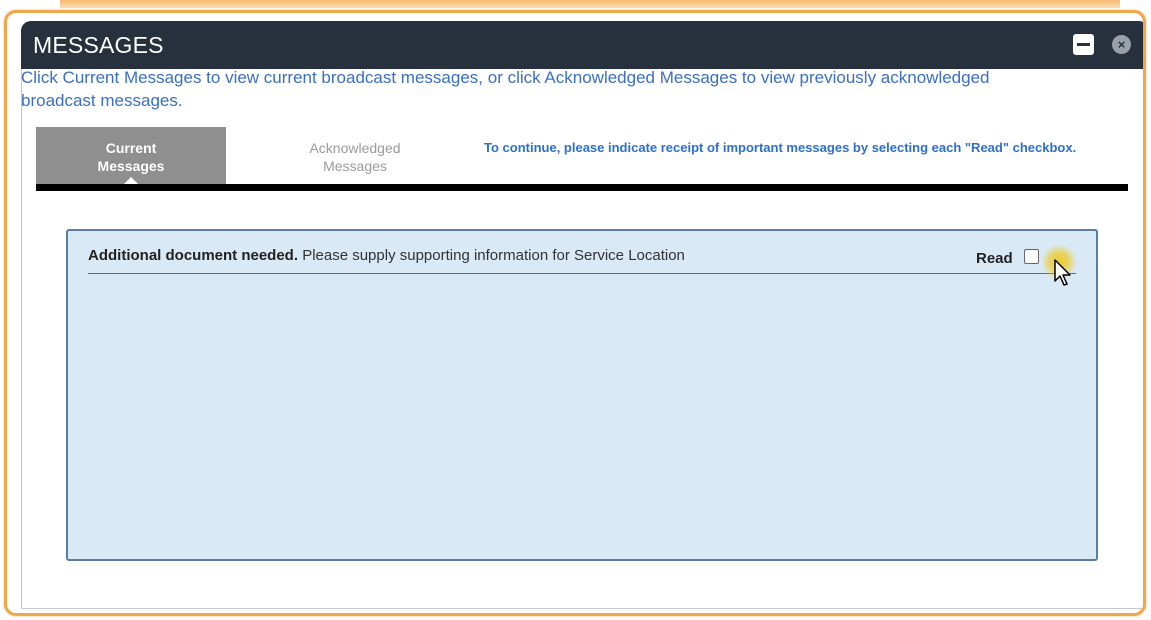 This screenshot has width=1151, height=620. I want to click on selected-tab-indicator, so click(131, 180).